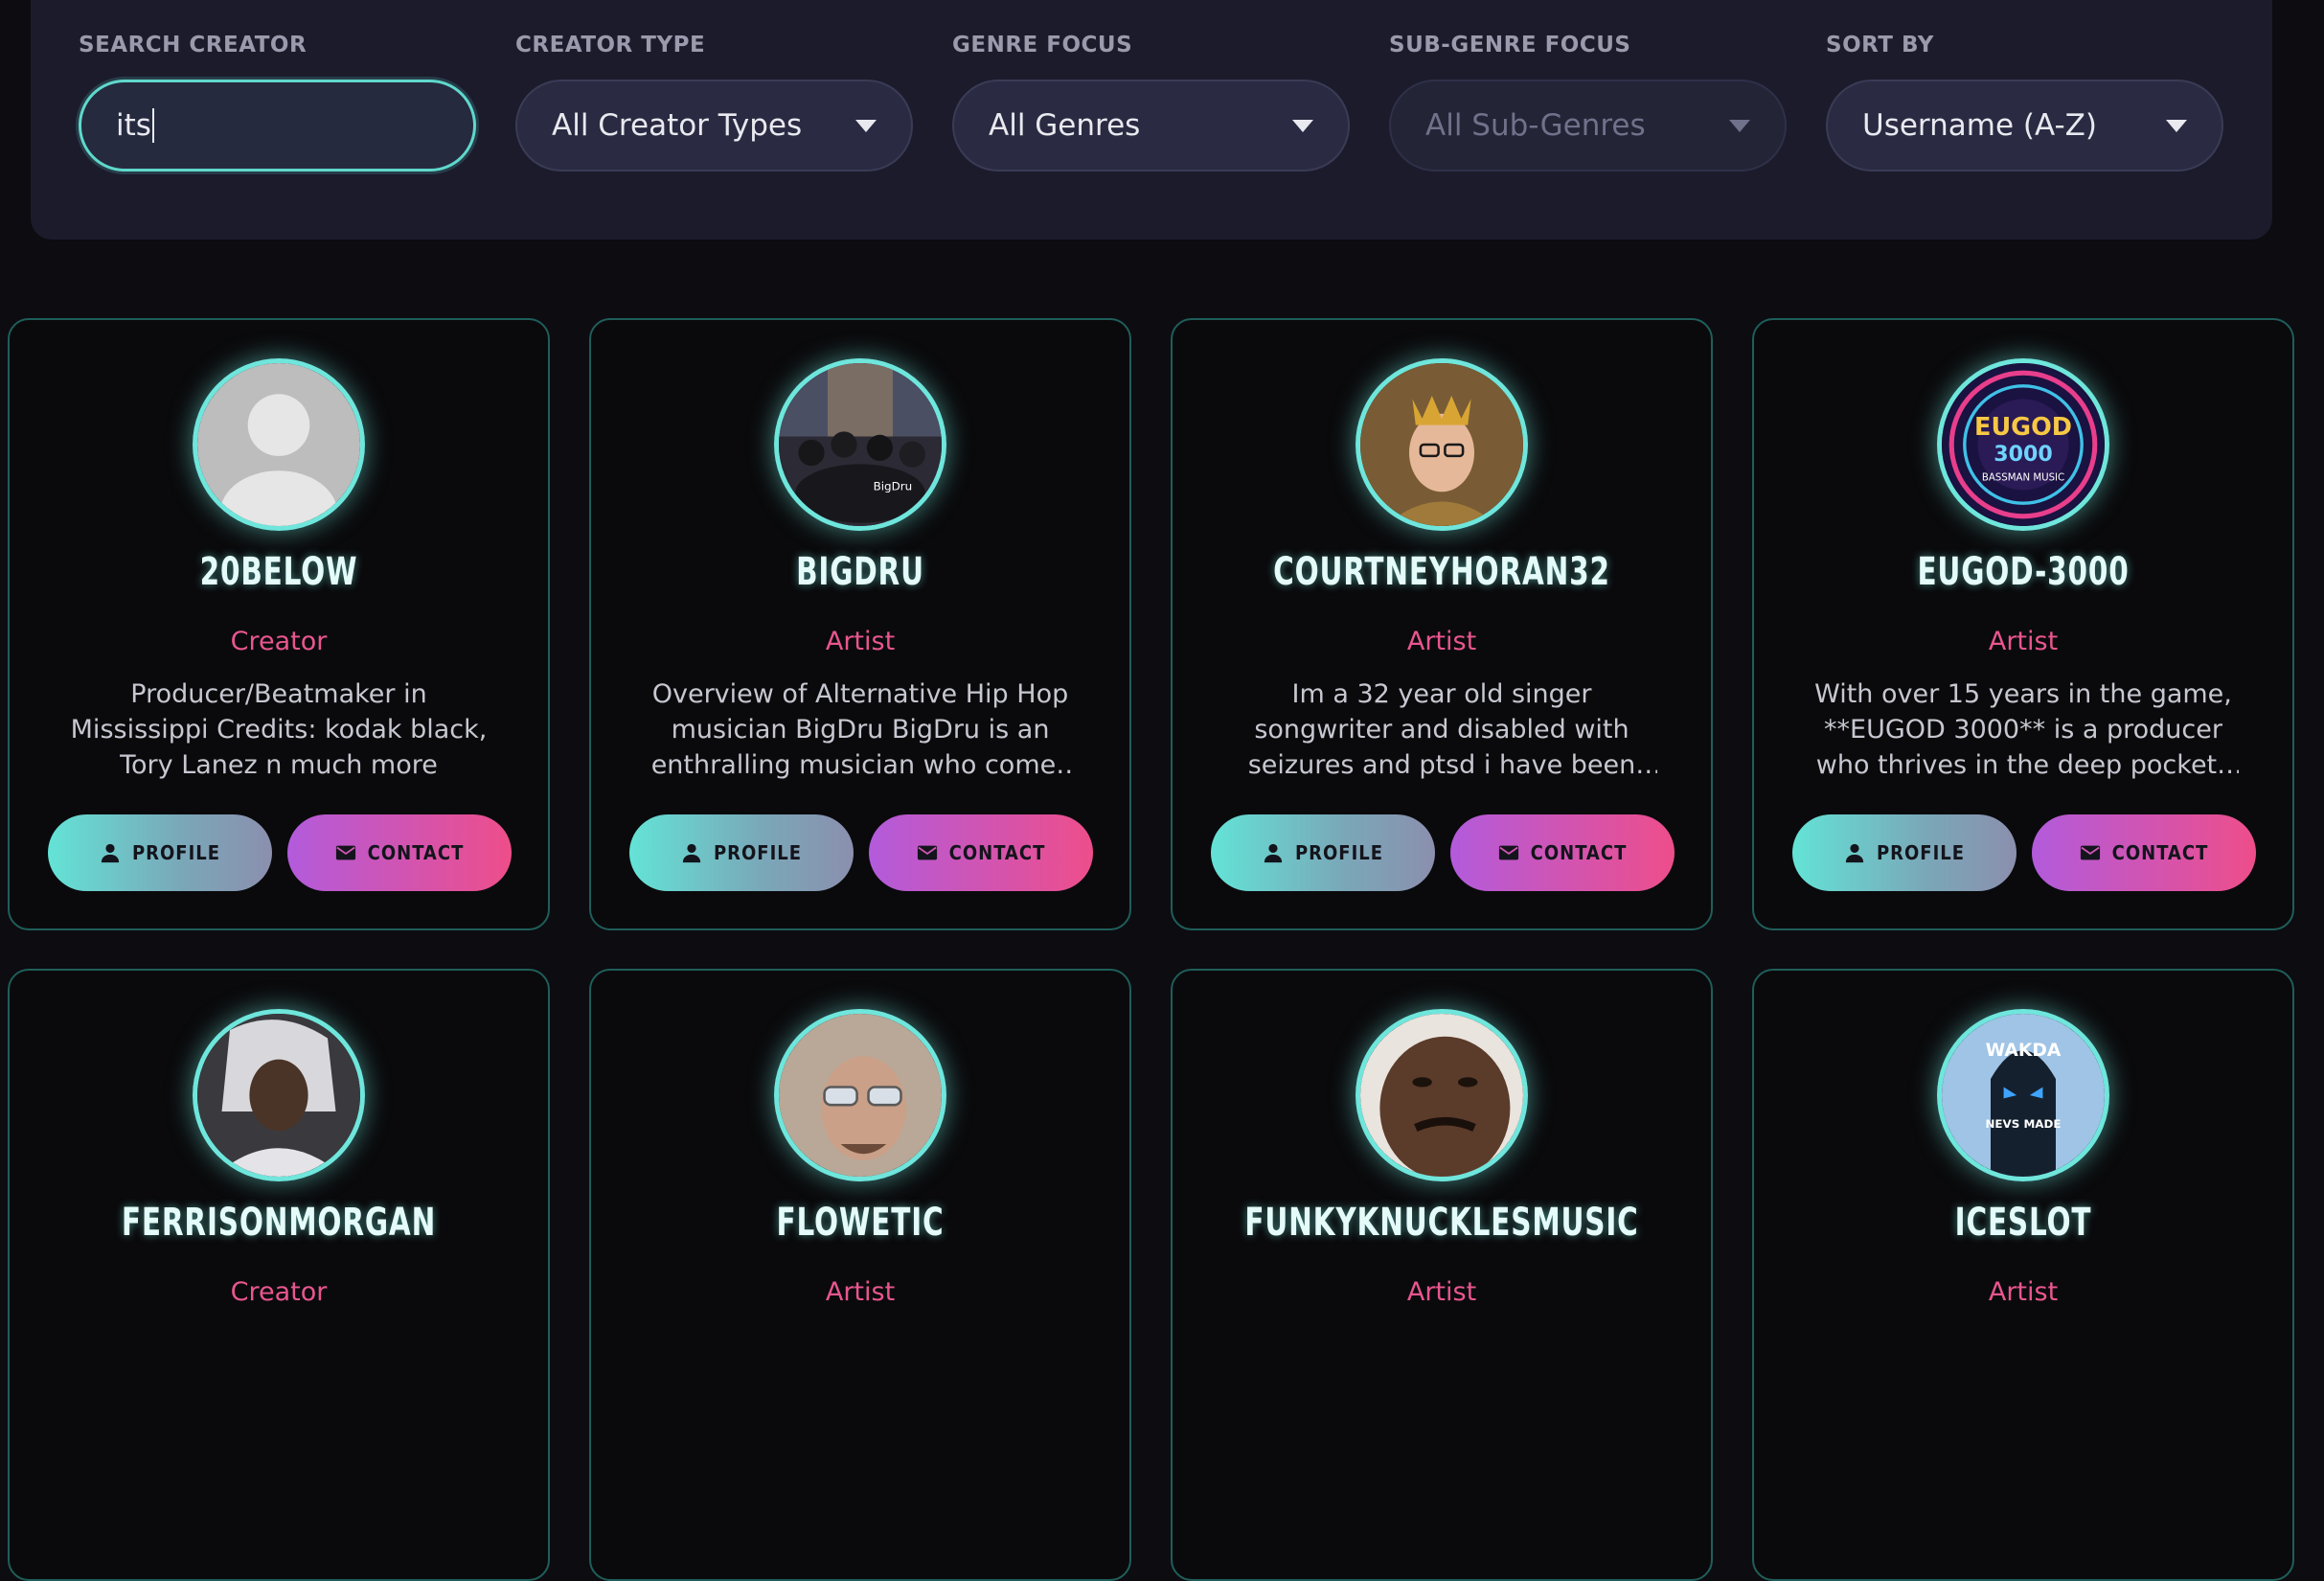  I want to click on avatar-text: BigDru, so click(893, 486).